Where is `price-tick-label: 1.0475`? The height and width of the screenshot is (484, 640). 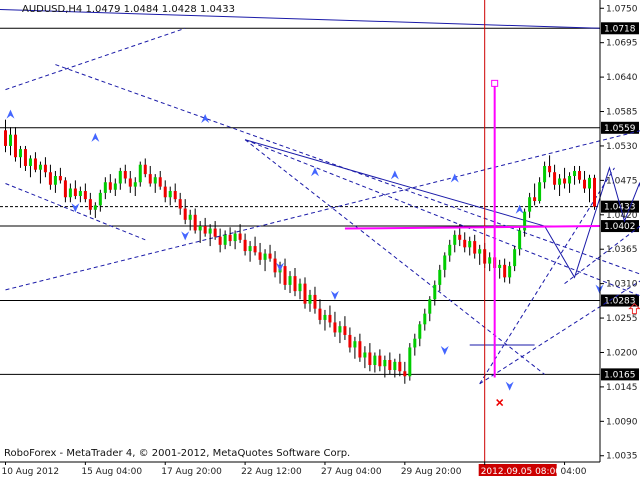
price-tick-label: 1.0475 is located at coordinates (622, 181).